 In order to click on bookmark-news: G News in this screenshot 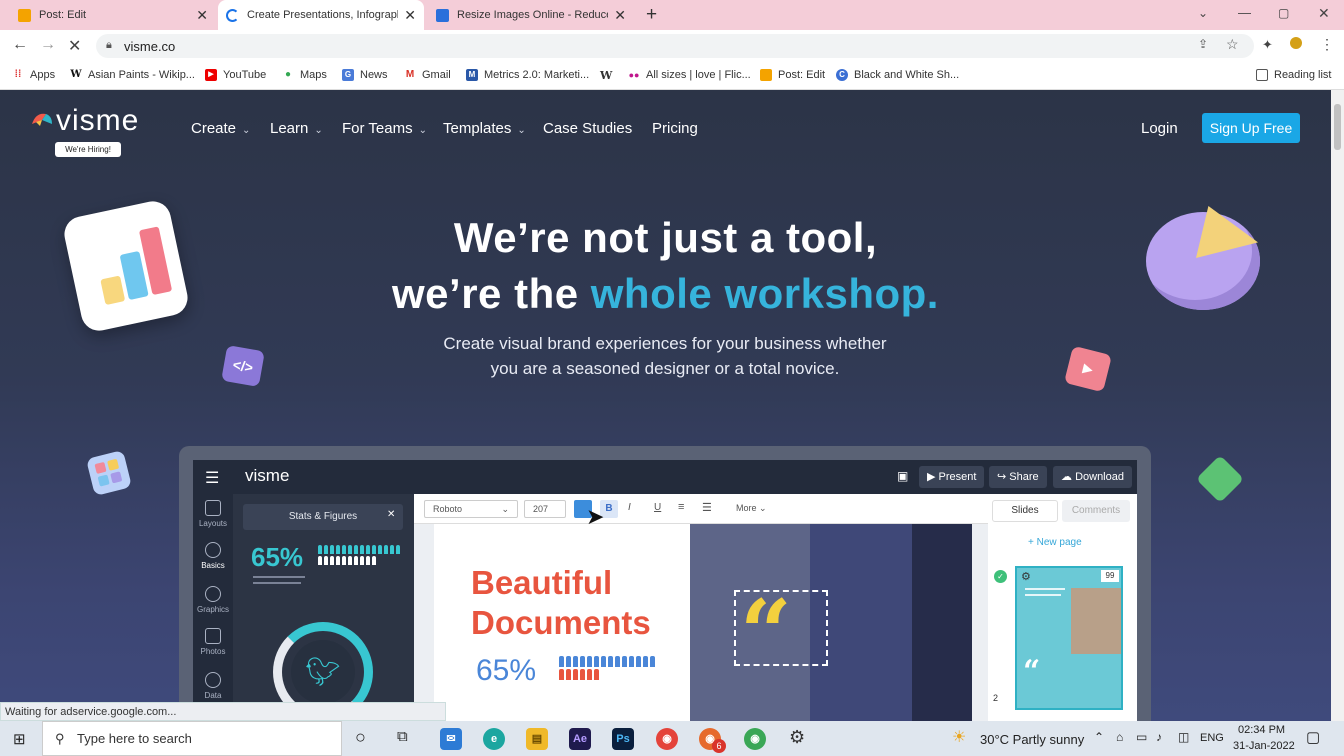, I will do `click(365, 75)`.